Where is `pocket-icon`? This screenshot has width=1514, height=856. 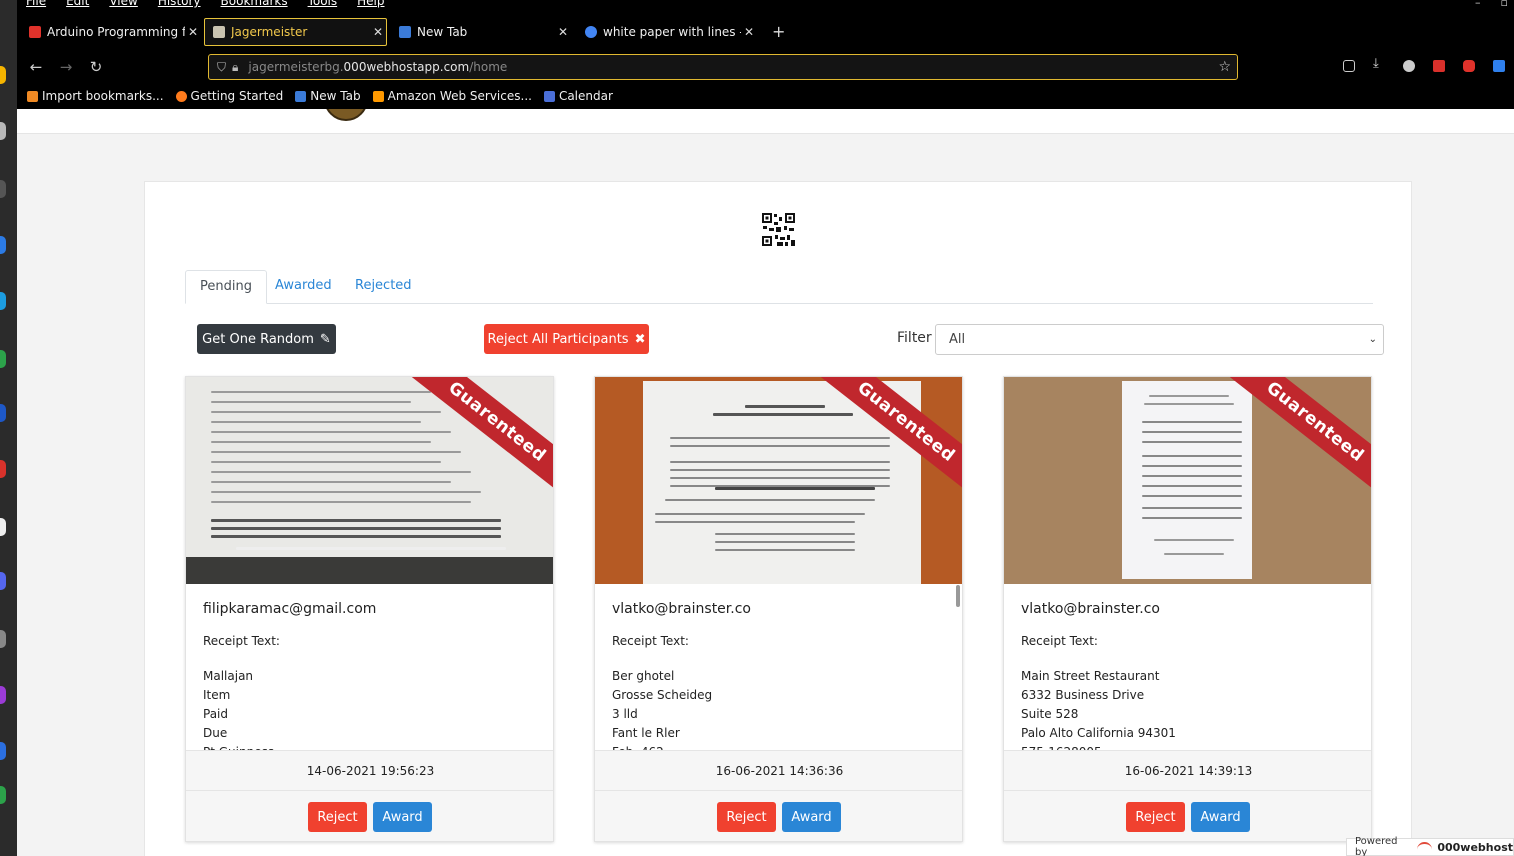
pocket-icon is located at coordinates (1349, 66).